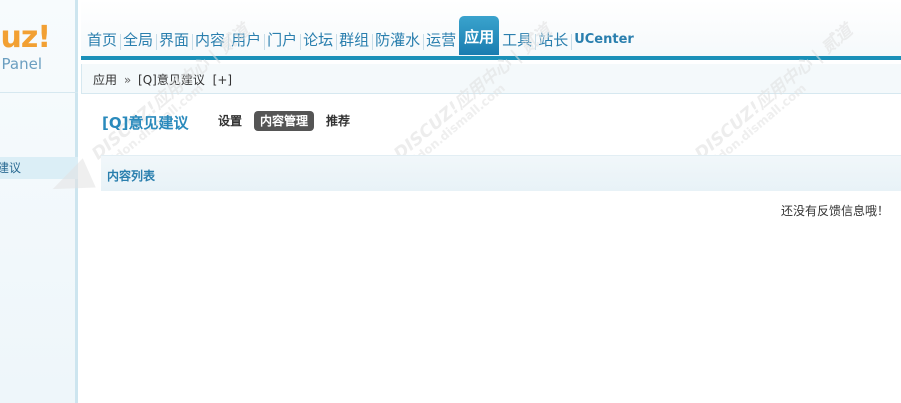  I want to click on logo-text: cuz!, so click(25, 37).